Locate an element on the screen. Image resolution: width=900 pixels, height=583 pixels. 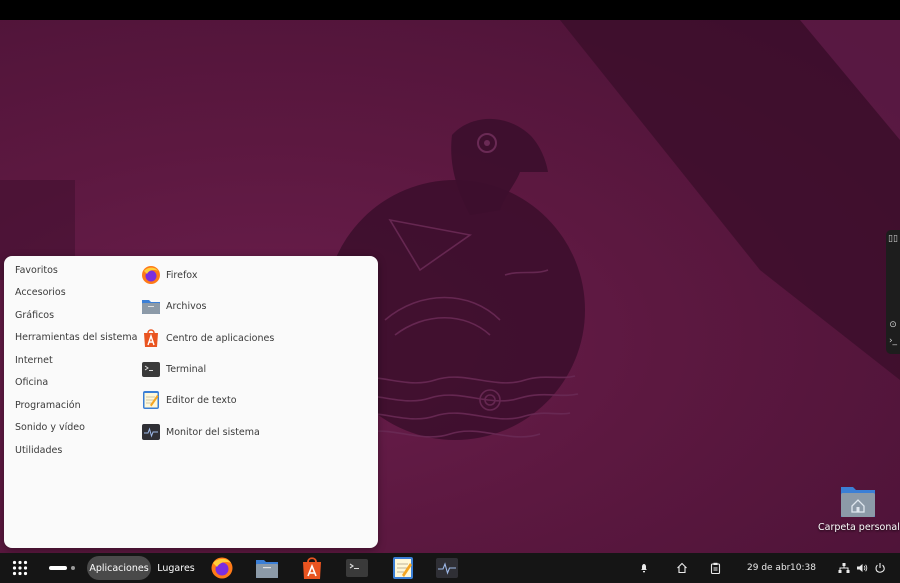
workspace-indicator is located at coordinates (62, 568).